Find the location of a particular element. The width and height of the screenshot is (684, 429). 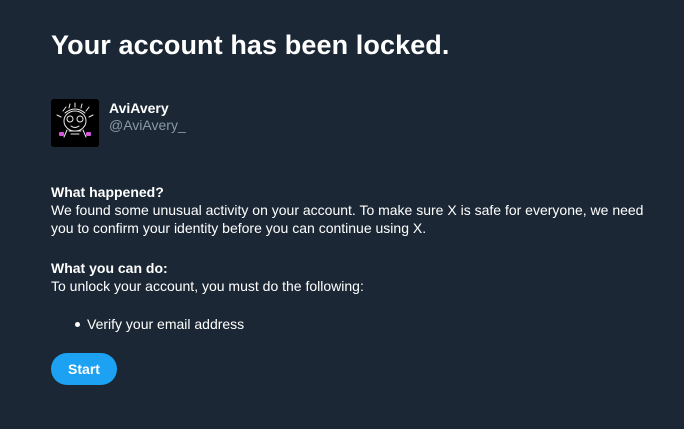

what-happened-heading: What happened? is located at coordinates (107, 192).